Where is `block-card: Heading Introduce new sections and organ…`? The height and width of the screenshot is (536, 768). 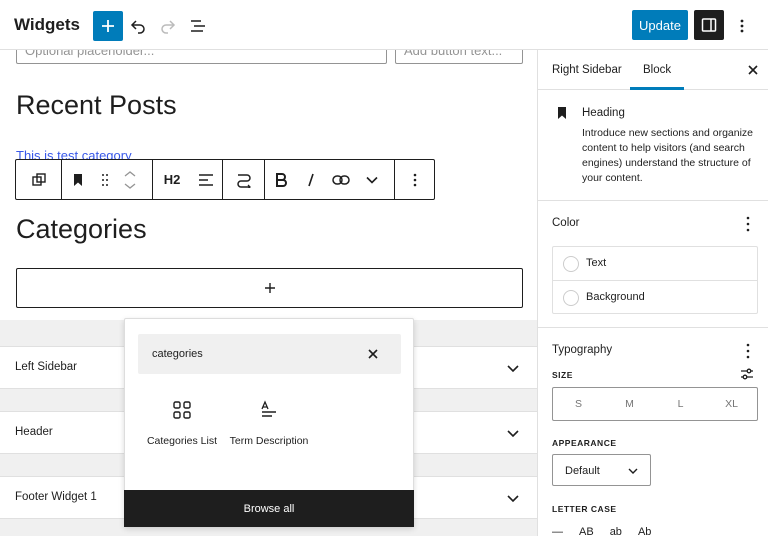 block-card: Heading Introduce new sections and organ… is located at coordinates (653, 145).